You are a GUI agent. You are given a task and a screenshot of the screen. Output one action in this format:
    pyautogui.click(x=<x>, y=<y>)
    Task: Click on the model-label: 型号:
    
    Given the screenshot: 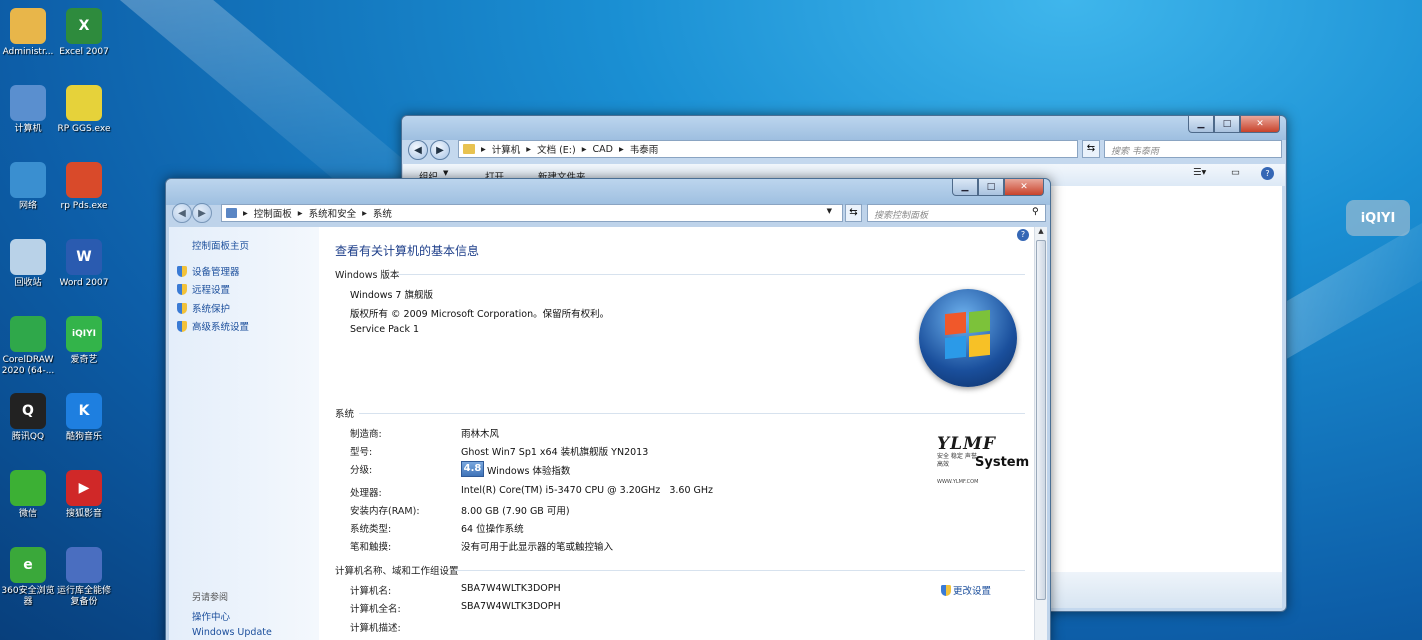 What is the action you would take?
    pyautogui.click(x=361, y=452)
    